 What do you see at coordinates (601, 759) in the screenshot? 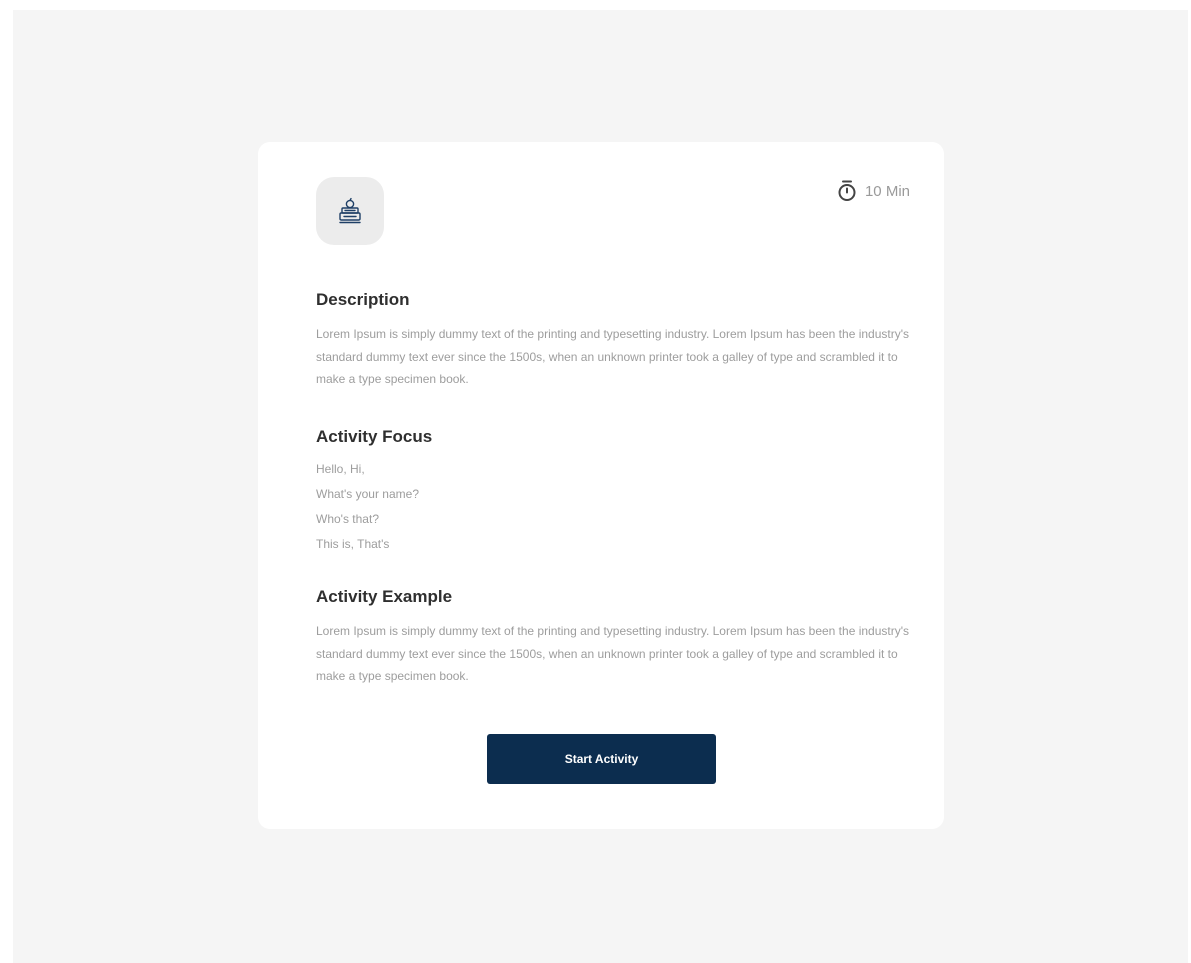
I see `start-activity-button: Start Activity` at bounding box center [601, 759].